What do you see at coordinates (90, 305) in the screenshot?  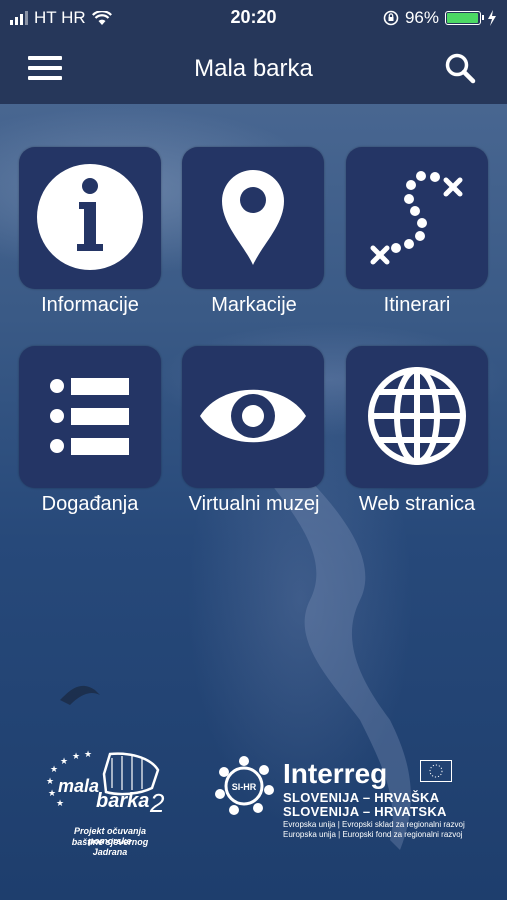 I see `tile-label-informacije: Informacije` at bounding box center [90, 305].